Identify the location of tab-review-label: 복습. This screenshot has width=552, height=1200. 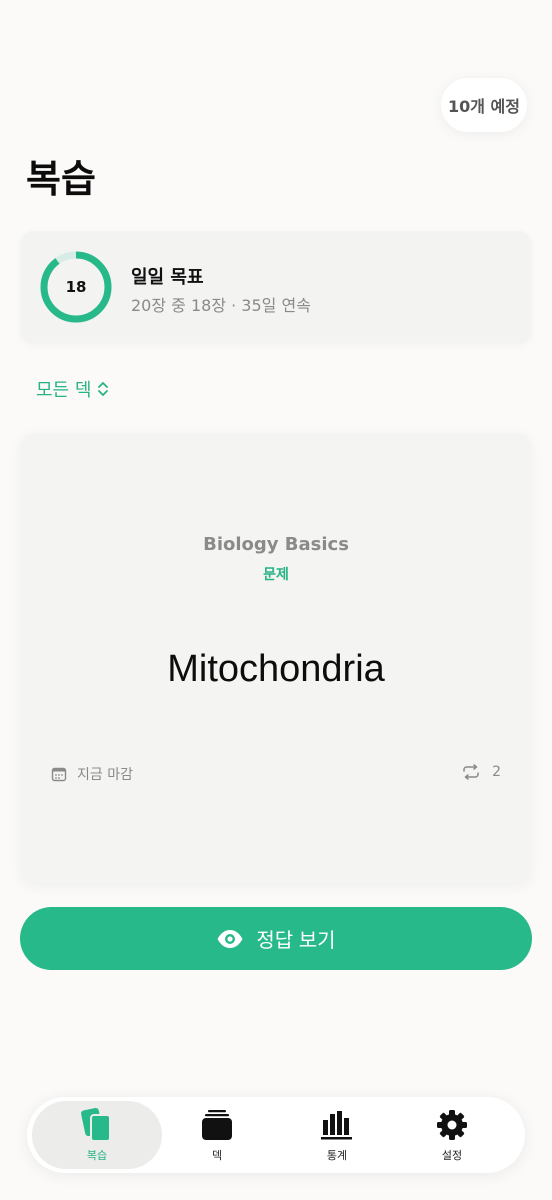
(97, 1155).